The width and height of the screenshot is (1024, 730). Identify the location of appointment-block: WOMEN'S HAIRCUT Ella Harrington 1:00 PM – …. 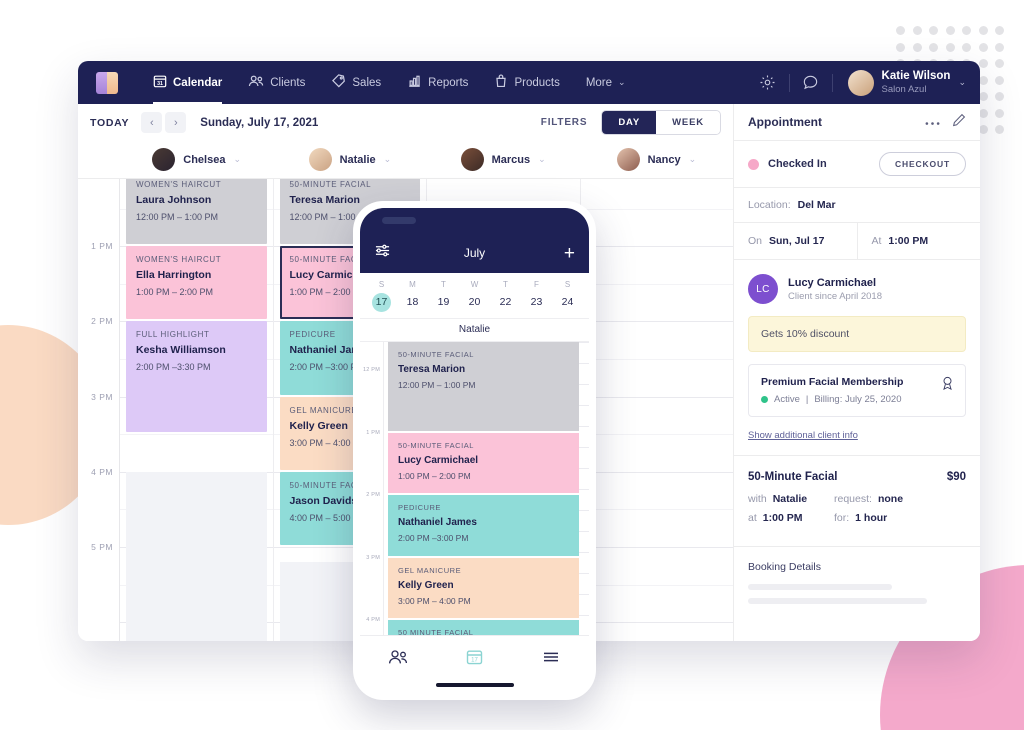
(196, 283).